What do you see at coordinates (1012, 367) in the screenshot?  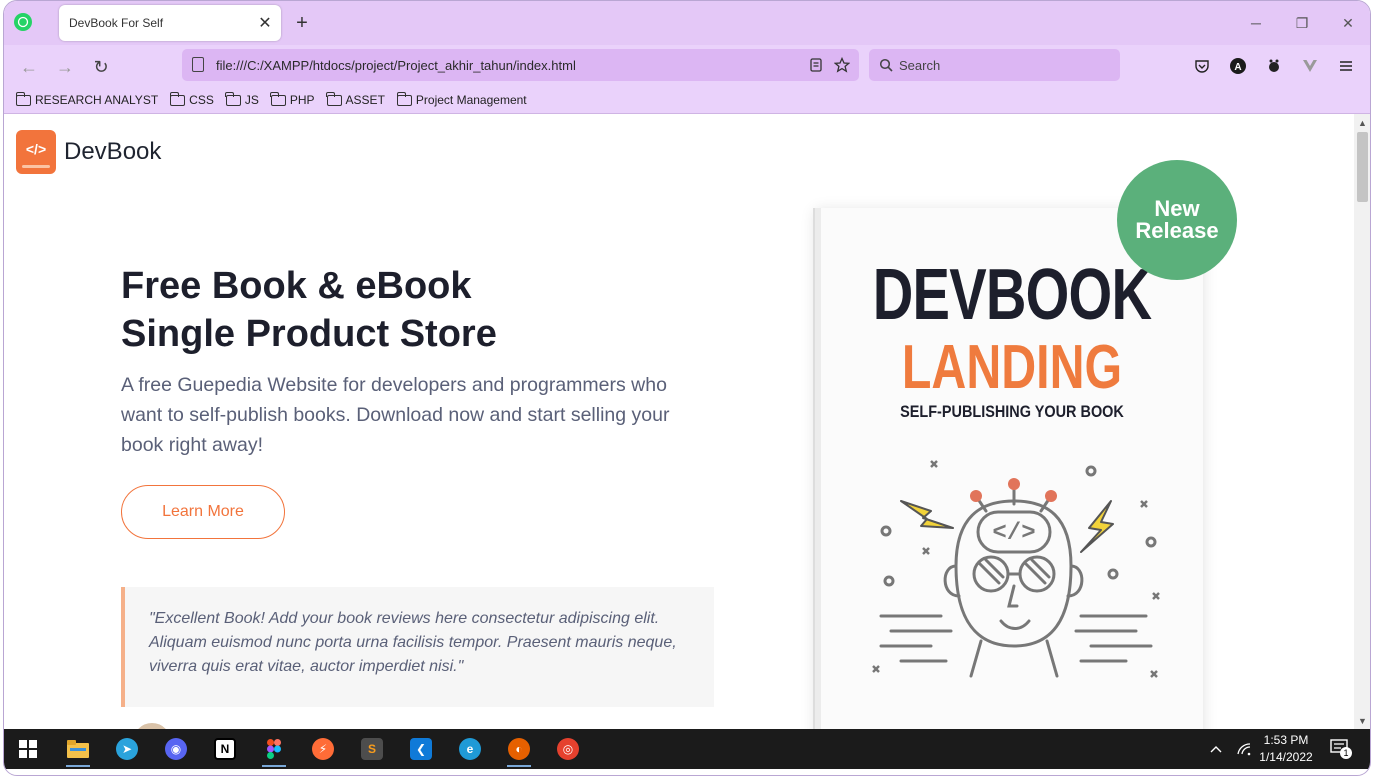 I see `book-subtitle: LANDING` at bounding box center [1012, 367].